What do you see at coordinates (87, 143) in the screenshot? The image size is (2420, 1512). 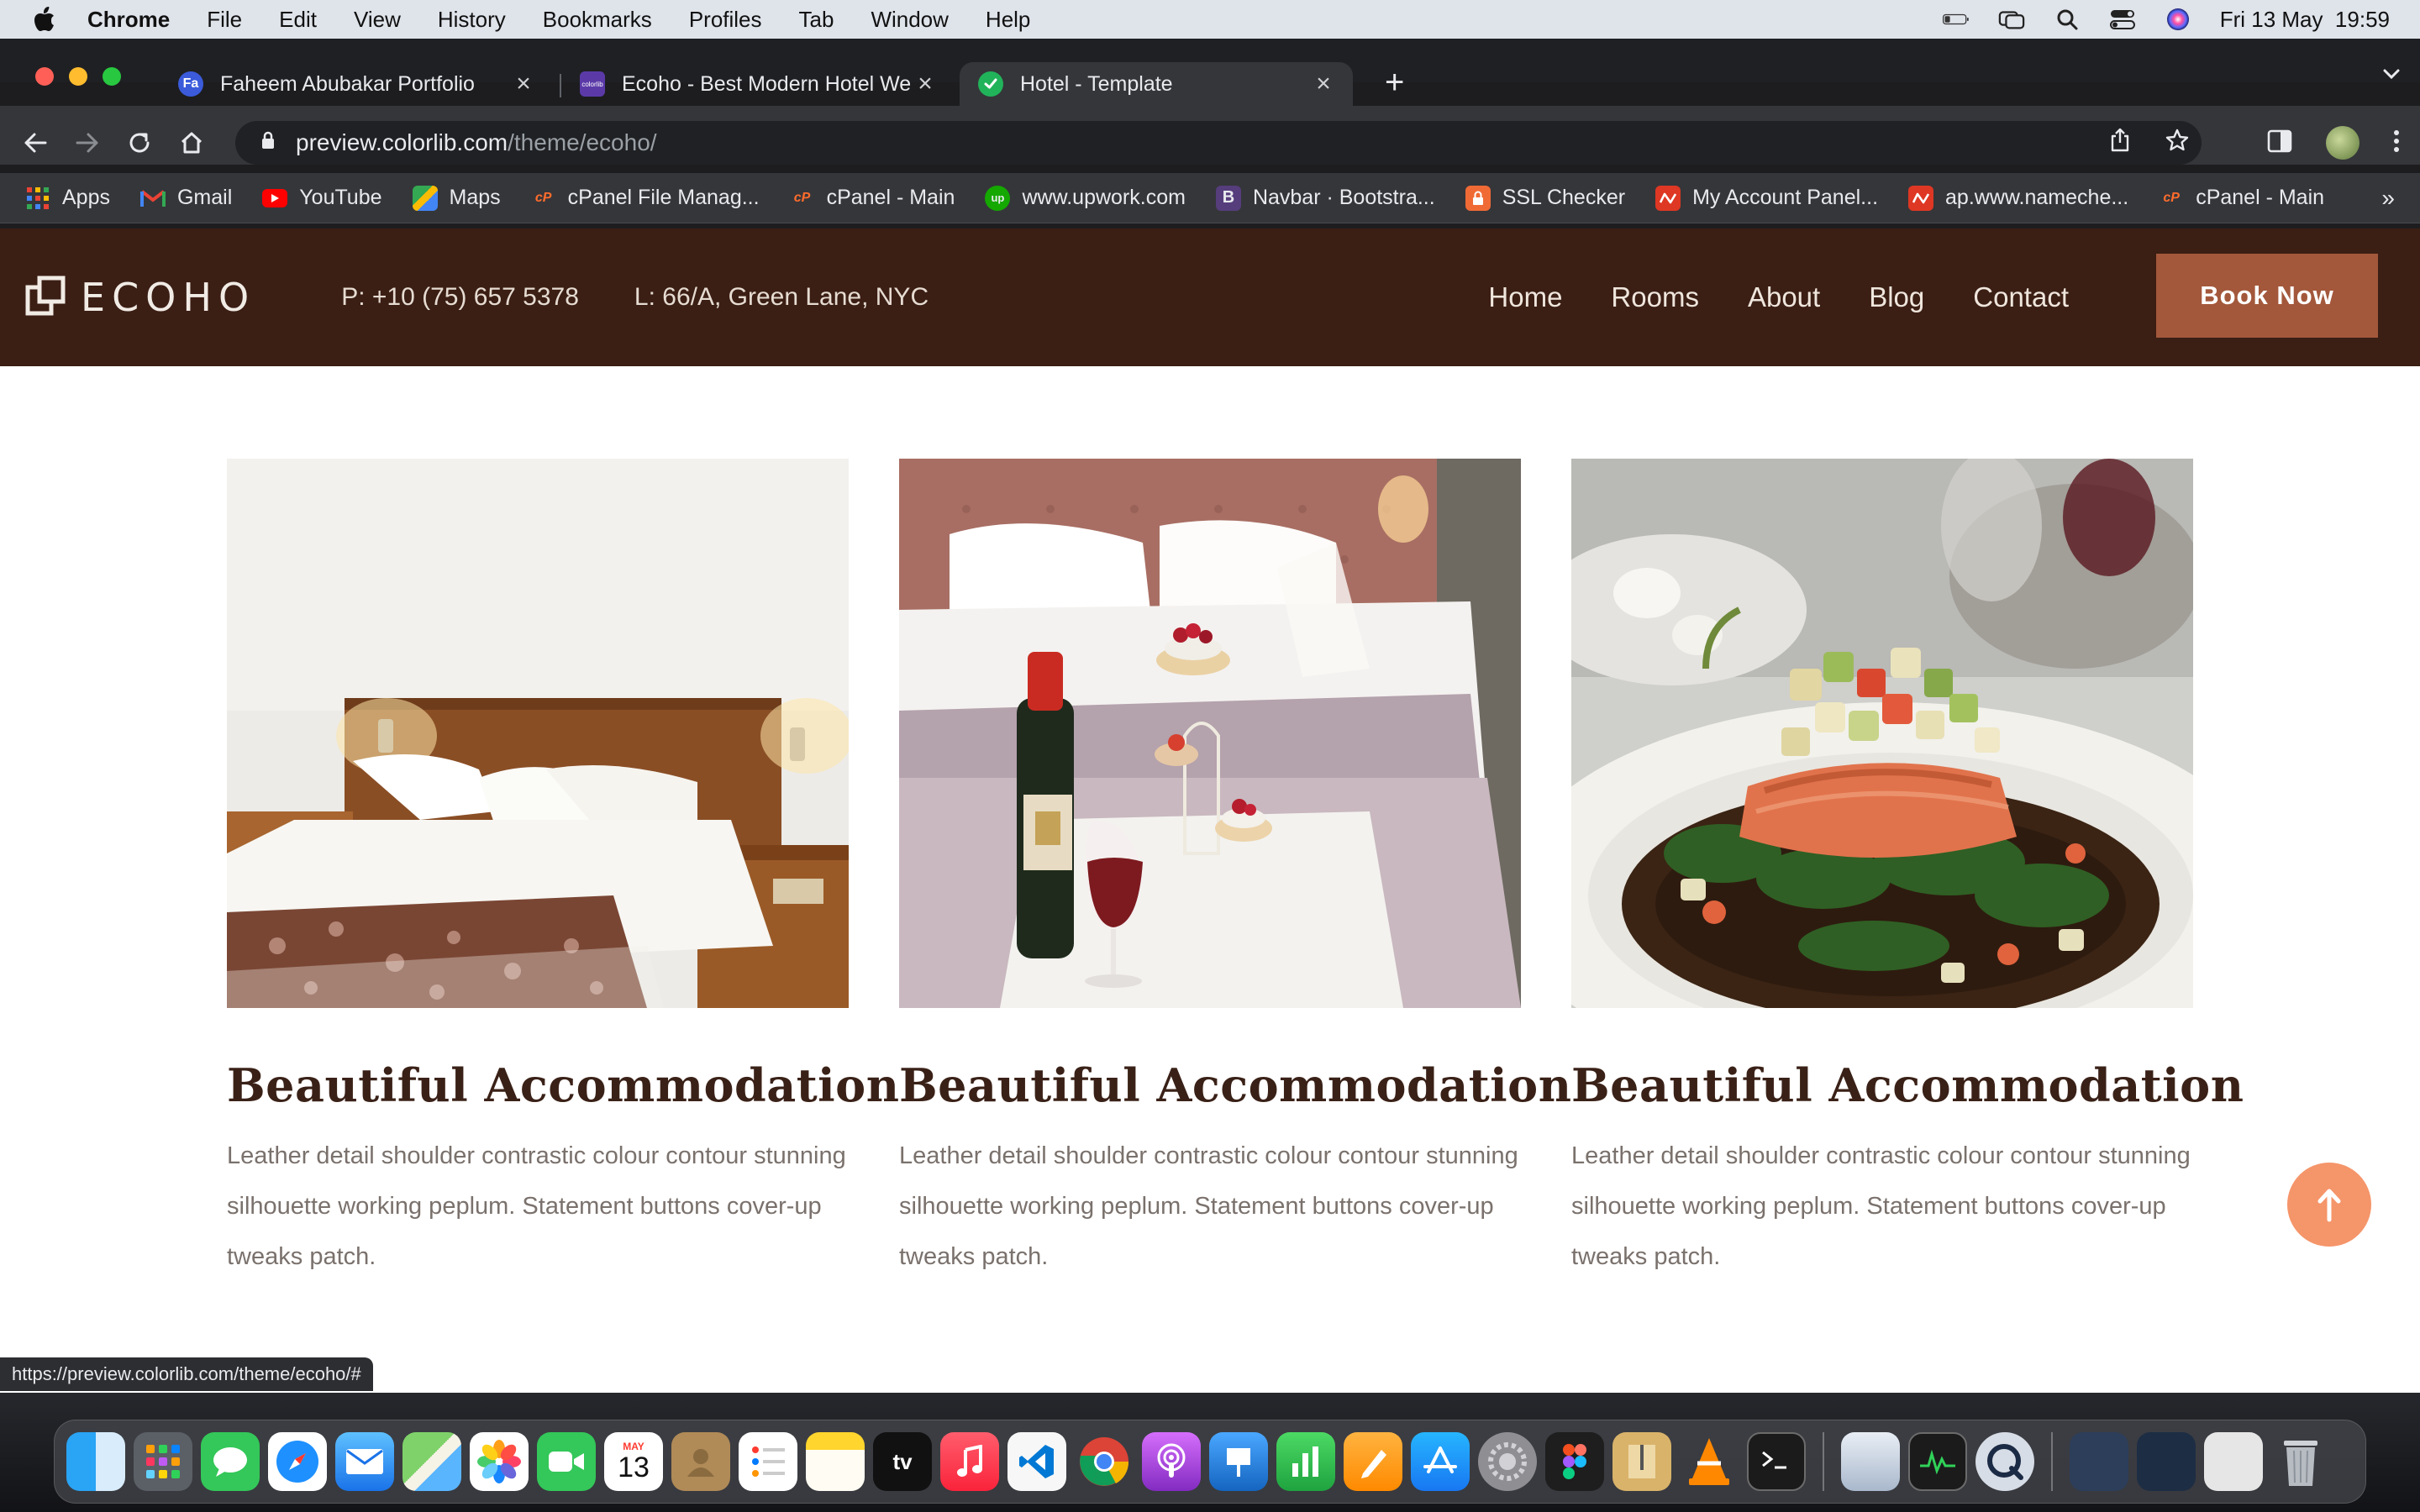 I see `forward-arrow-icon` at bounding box center [87, 143].